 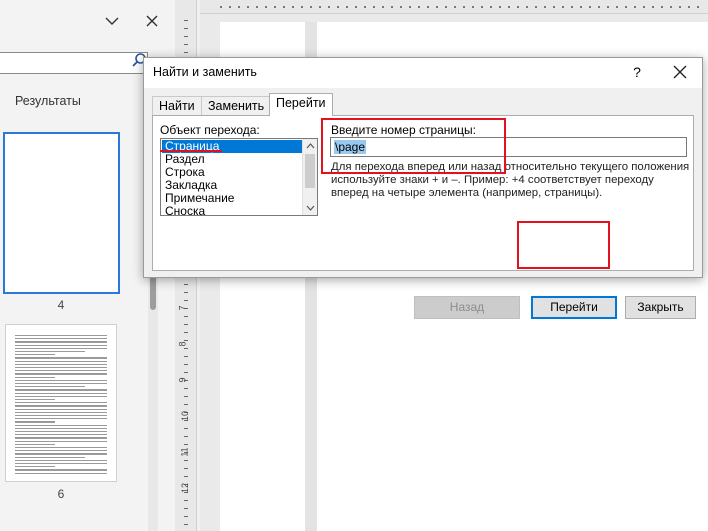 I want to click on chevron-up-icon, so click(x=310, y=146).